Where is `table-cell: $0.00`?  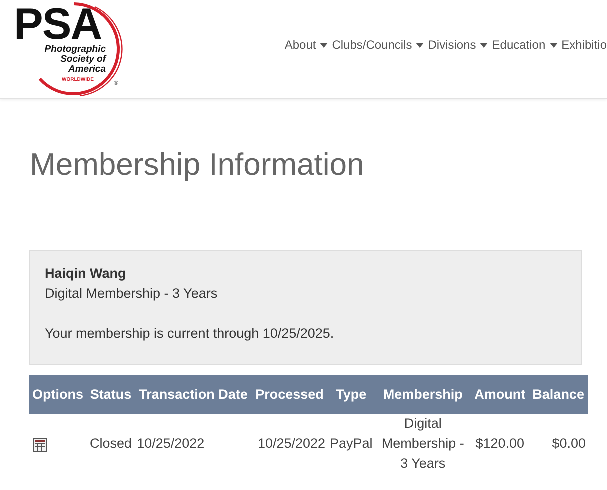
table-cell: $0.00 is located at coordinates (558, 444).